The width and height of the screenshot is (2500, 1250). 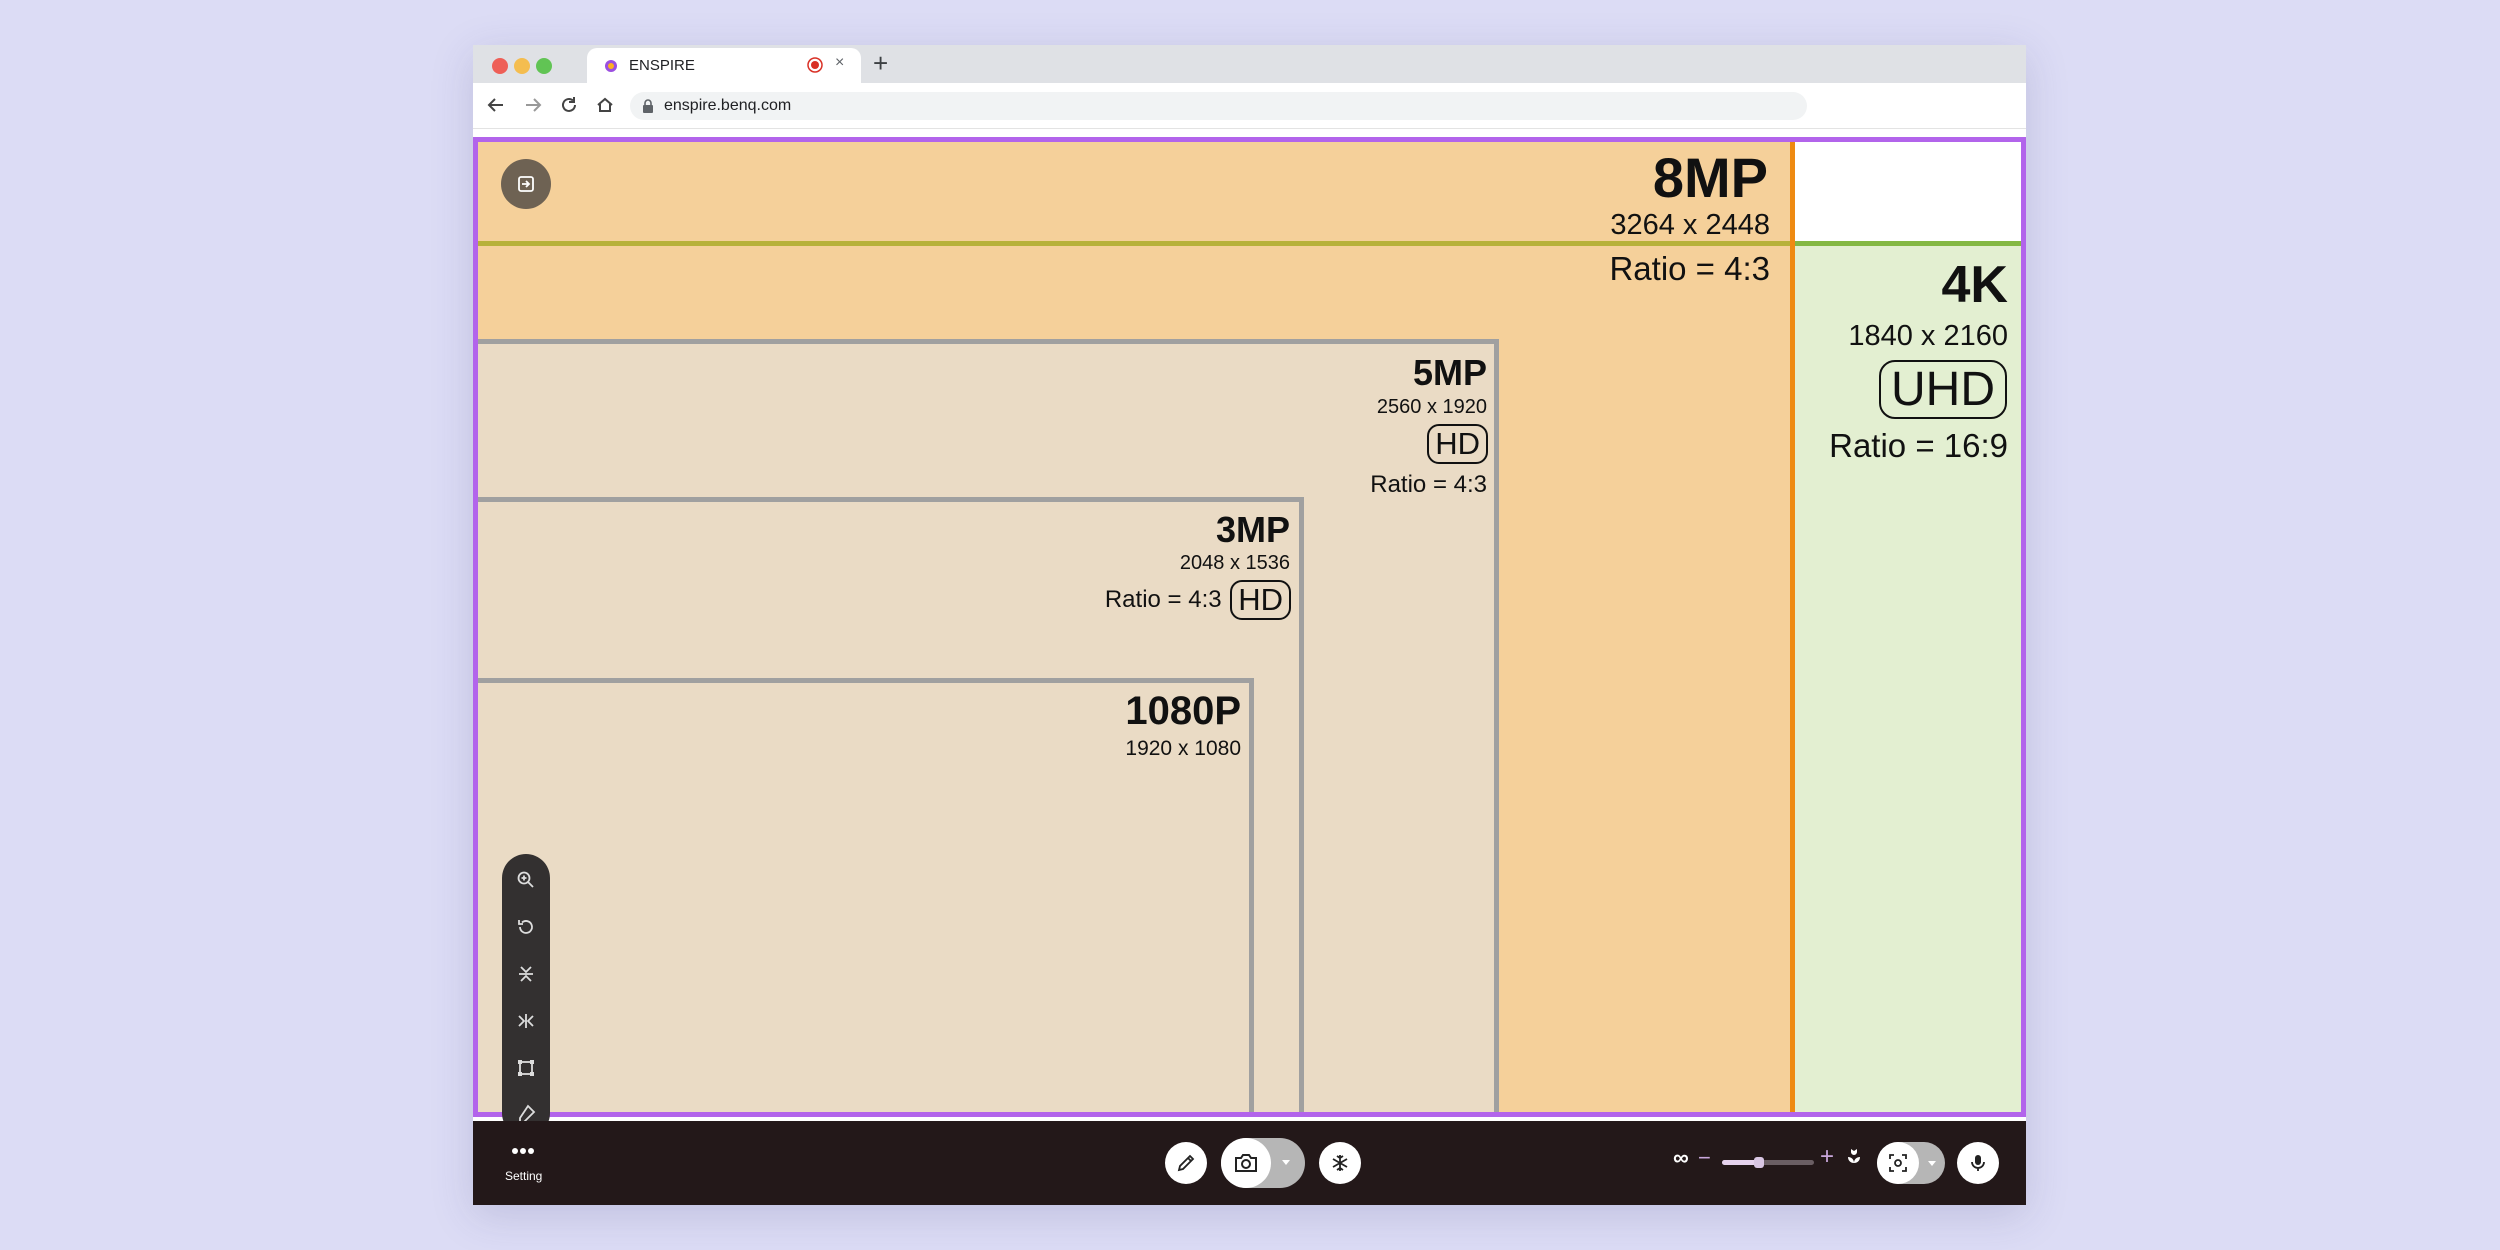 What do you see at coordinates (533, 105) in the screenshot?
I see `forward-icon` at bounding box center [533, 105].